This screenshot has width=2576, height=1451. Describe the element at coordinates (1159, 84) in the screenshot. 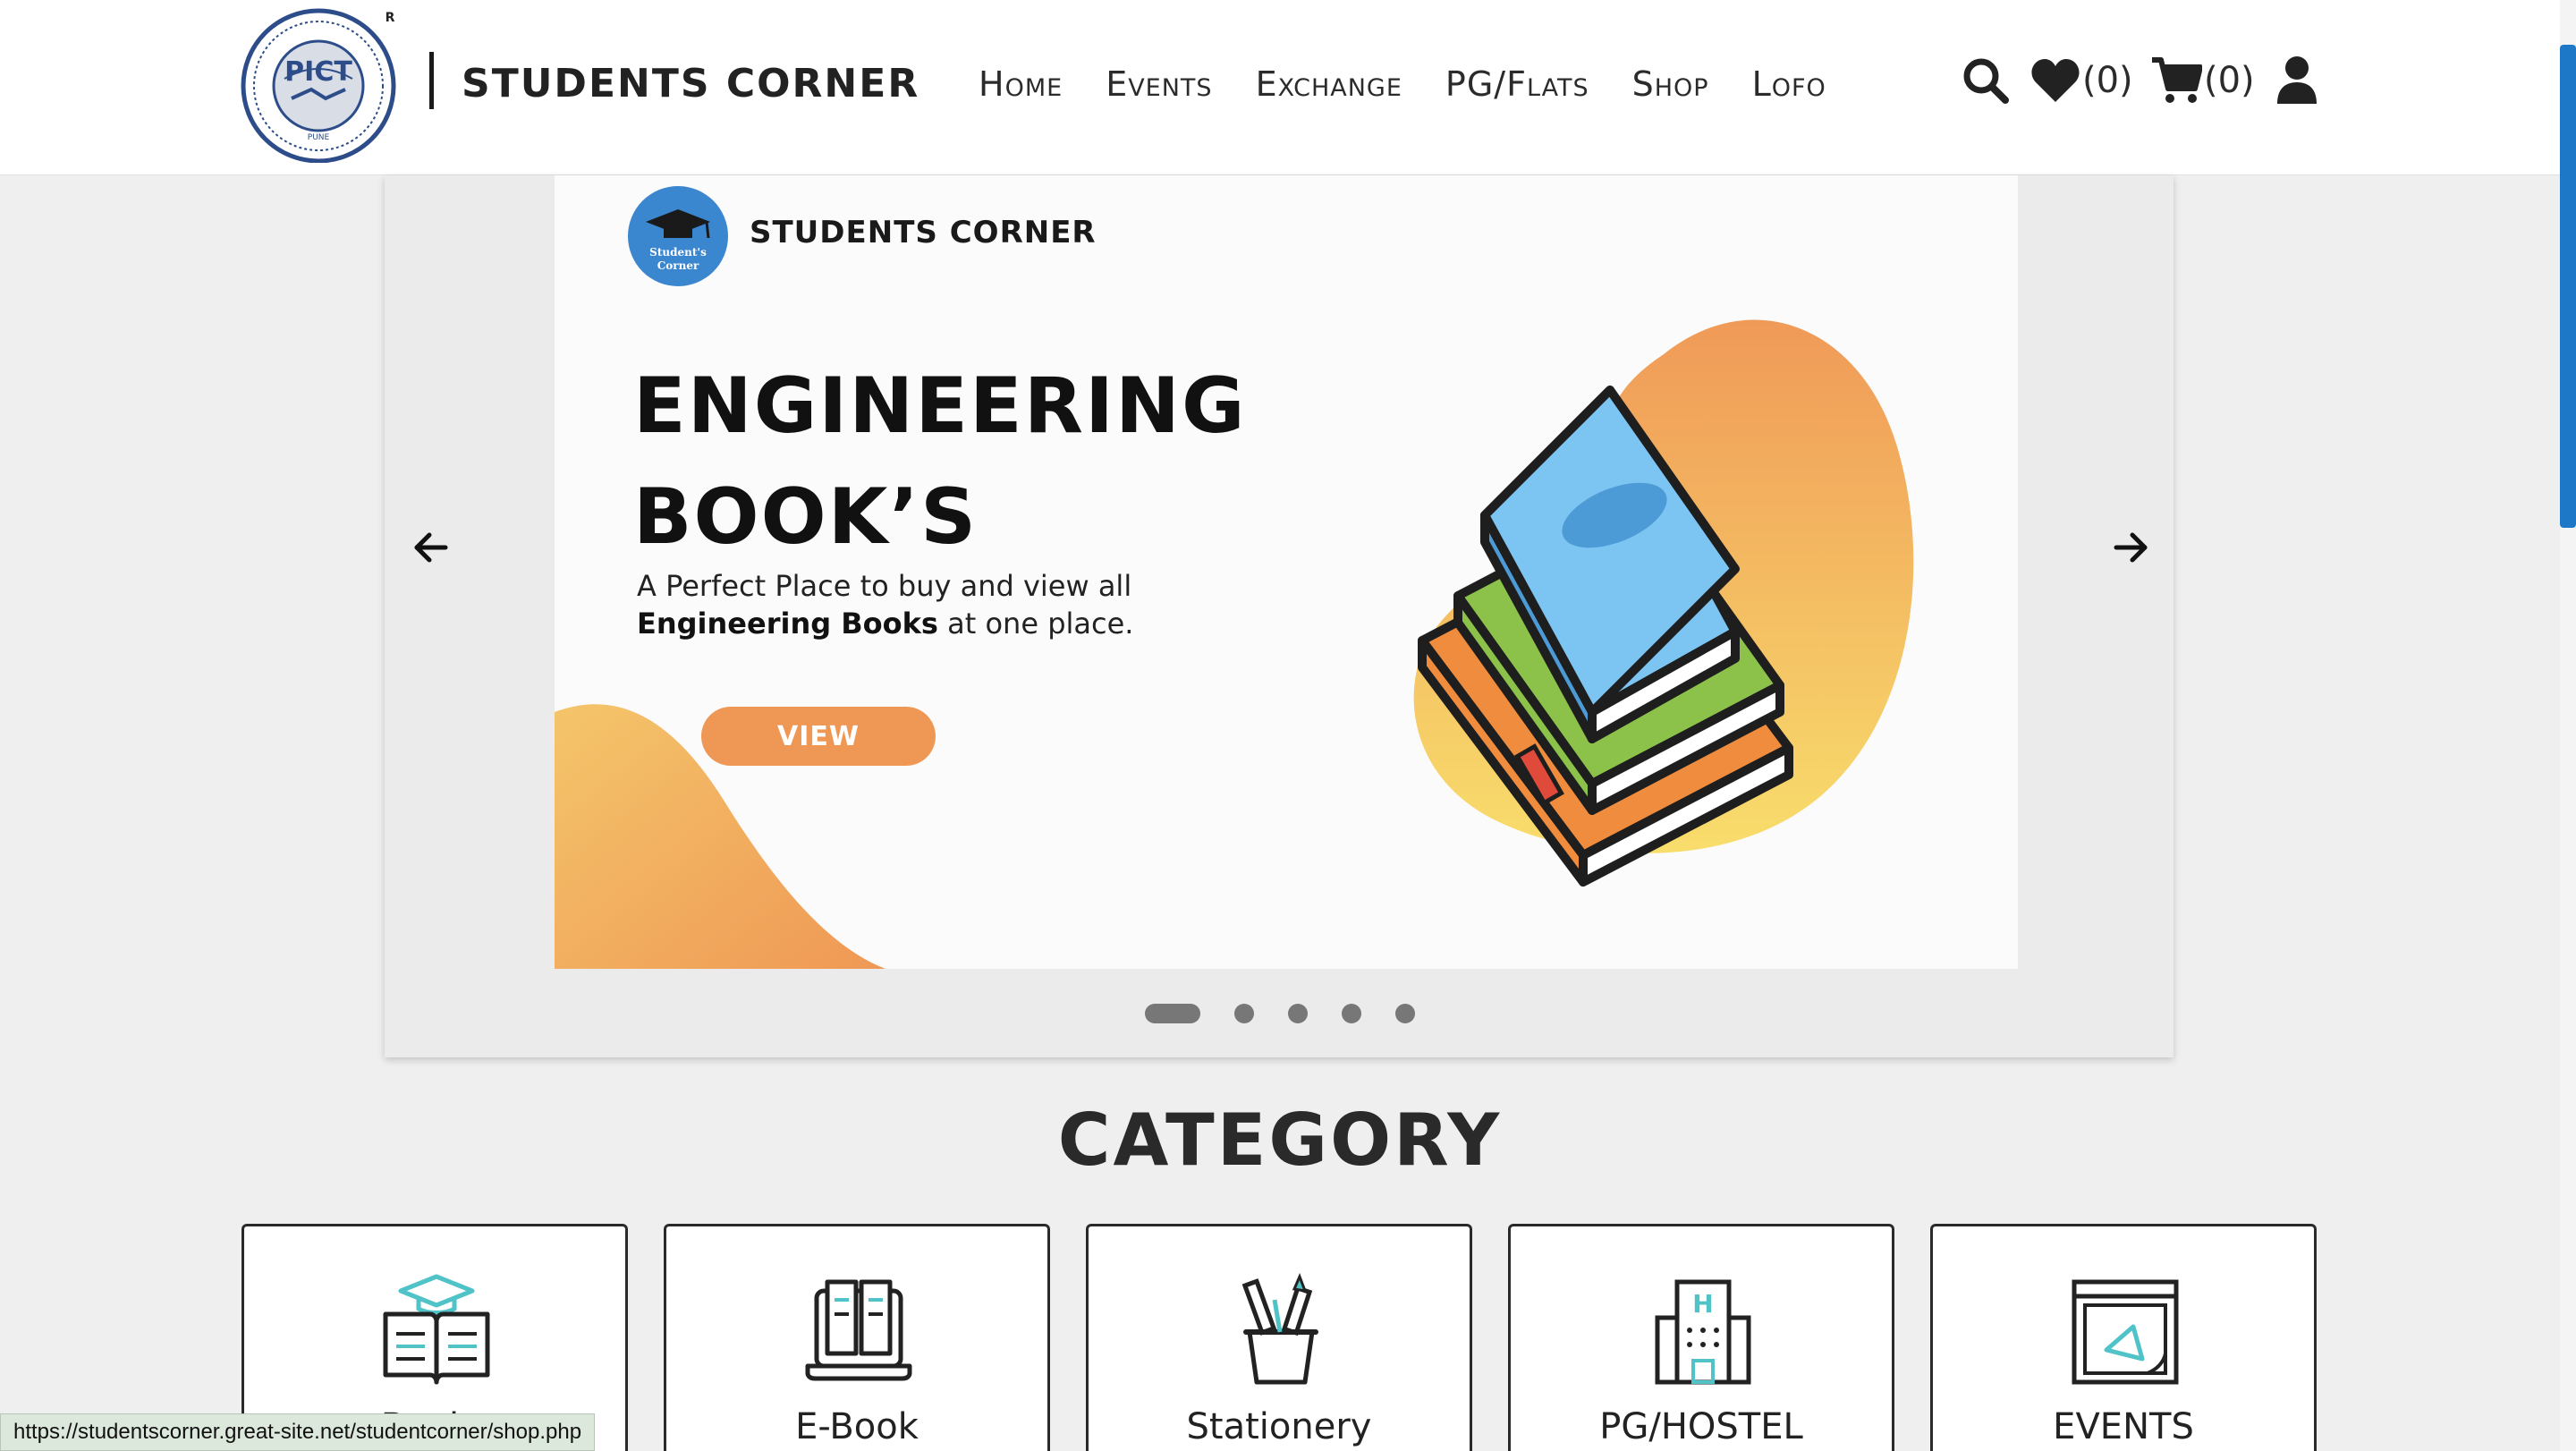

I see `nav-events: Events` at that location.